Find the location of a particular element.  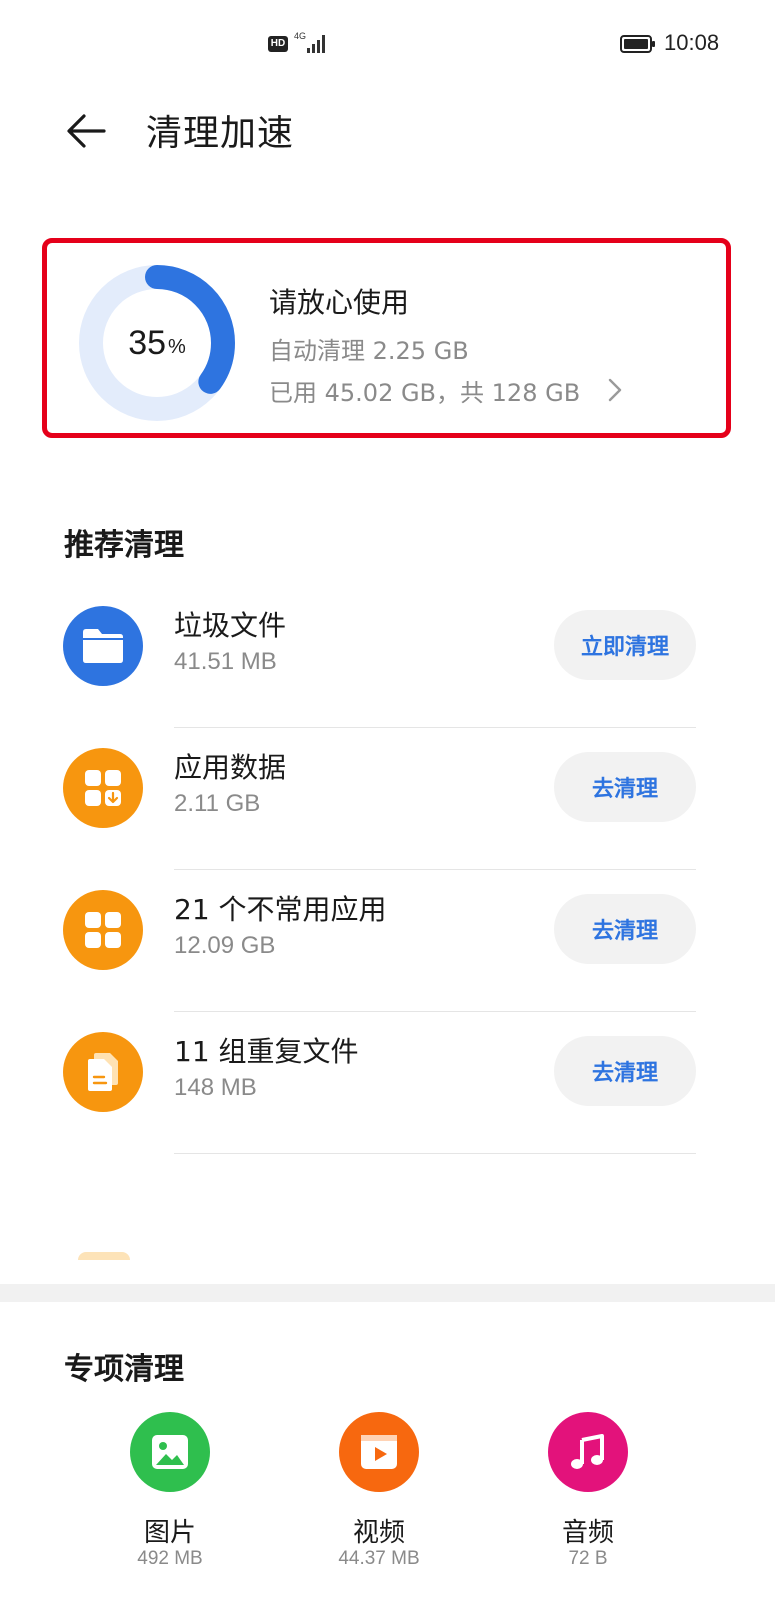

special-item-audio: 音频 72 B is located at coordinates (588, 1506).